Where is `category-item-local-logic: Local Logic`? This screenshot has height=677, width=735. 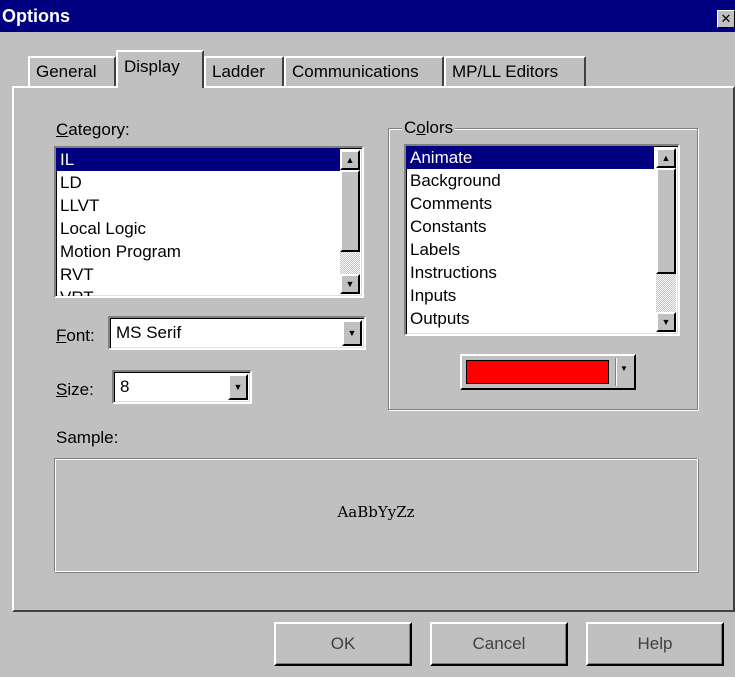 category-item-local-logic: Local Logic is located at coordinates (209, 228).